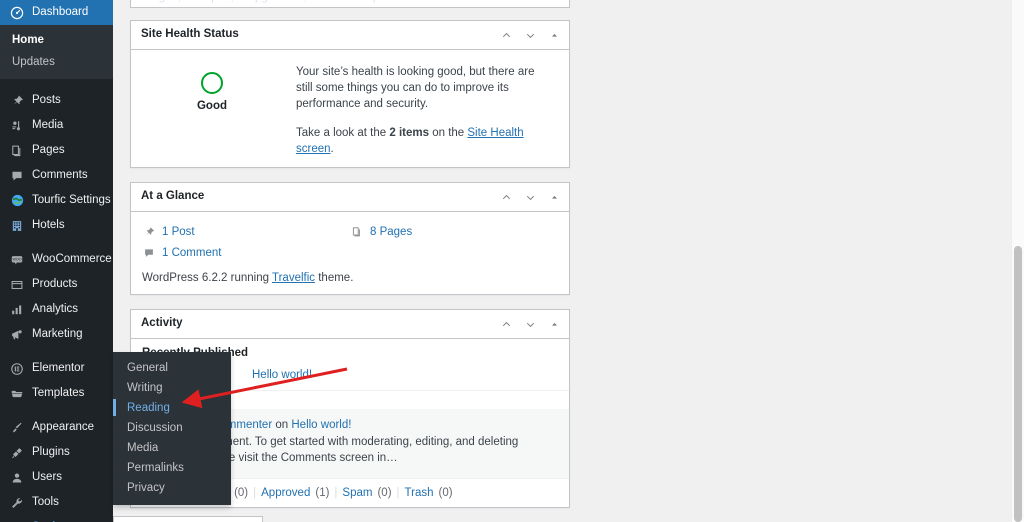 The width and height of the screenshot is (1024, 522). Describe the element at coordinates (246, 252) in the screenshot. I see `glance-item-comments: 1 Comment` at that location.